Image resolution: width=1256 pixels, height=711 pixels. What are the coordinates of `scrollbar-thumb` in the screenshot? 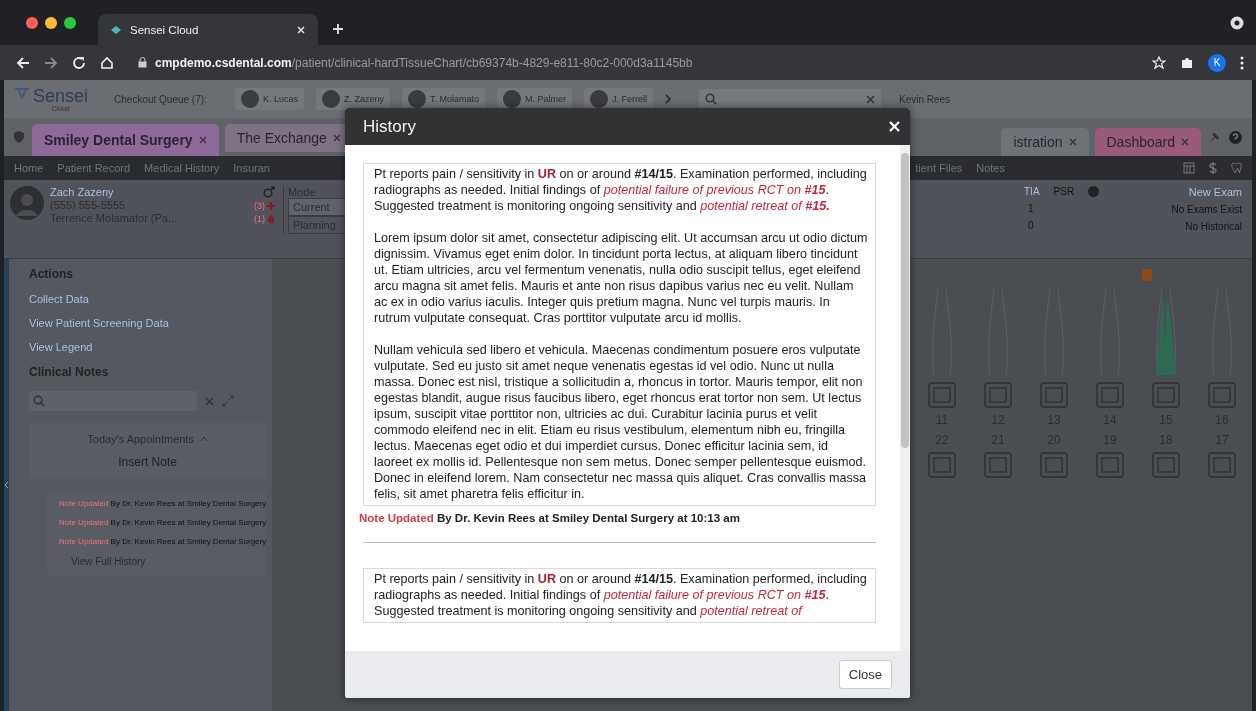 It's located at (905, 300).